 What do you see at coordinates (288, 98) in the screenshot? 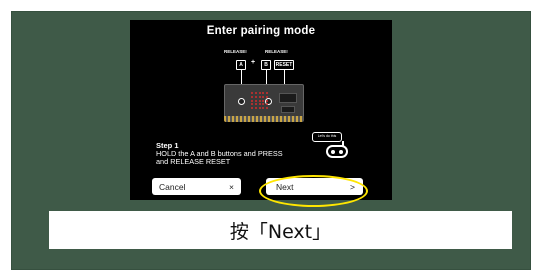
I see `board-chip` at bounding box center [288, 98].